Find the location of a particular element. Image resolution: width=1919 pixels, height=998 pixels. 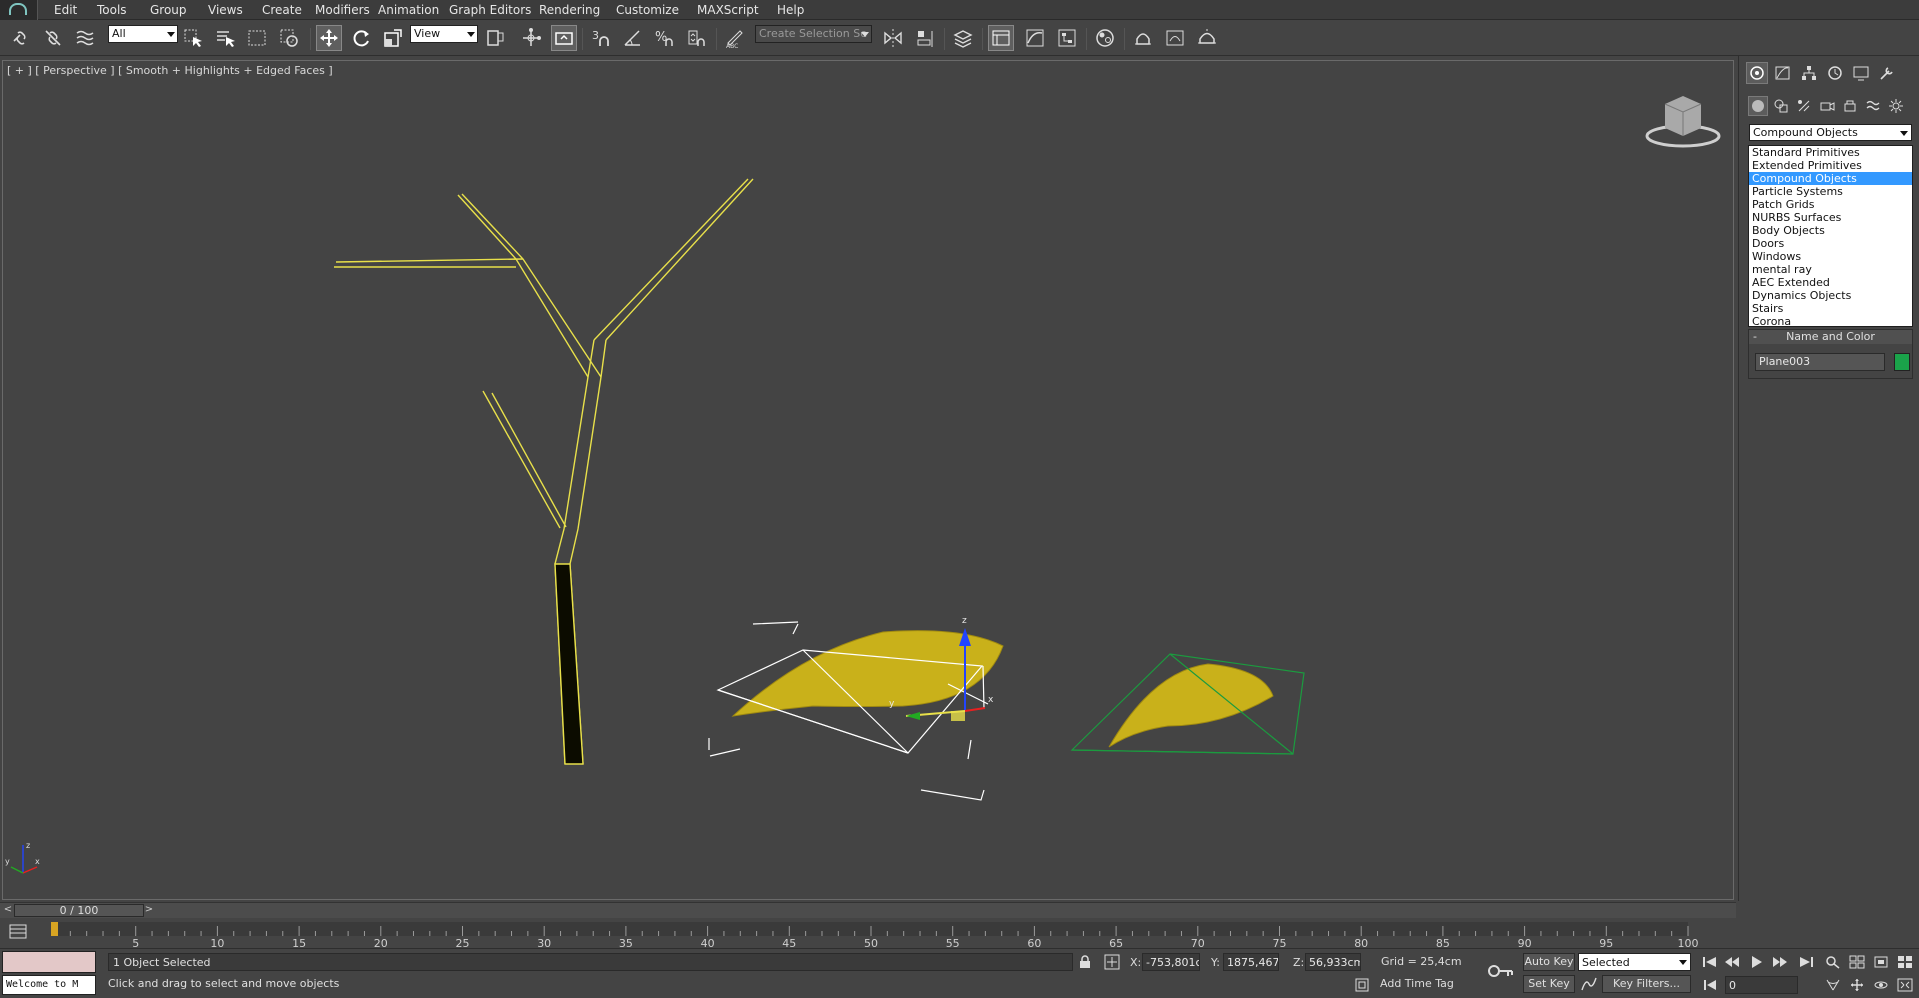

schematic-view-icon is located at coordinates (1067, 38).